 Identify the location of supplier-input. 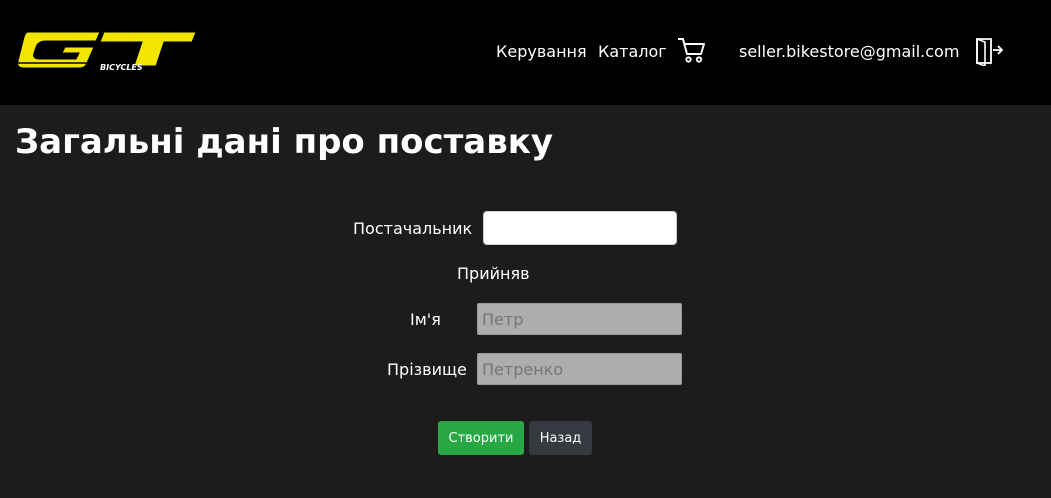
(580, 228).